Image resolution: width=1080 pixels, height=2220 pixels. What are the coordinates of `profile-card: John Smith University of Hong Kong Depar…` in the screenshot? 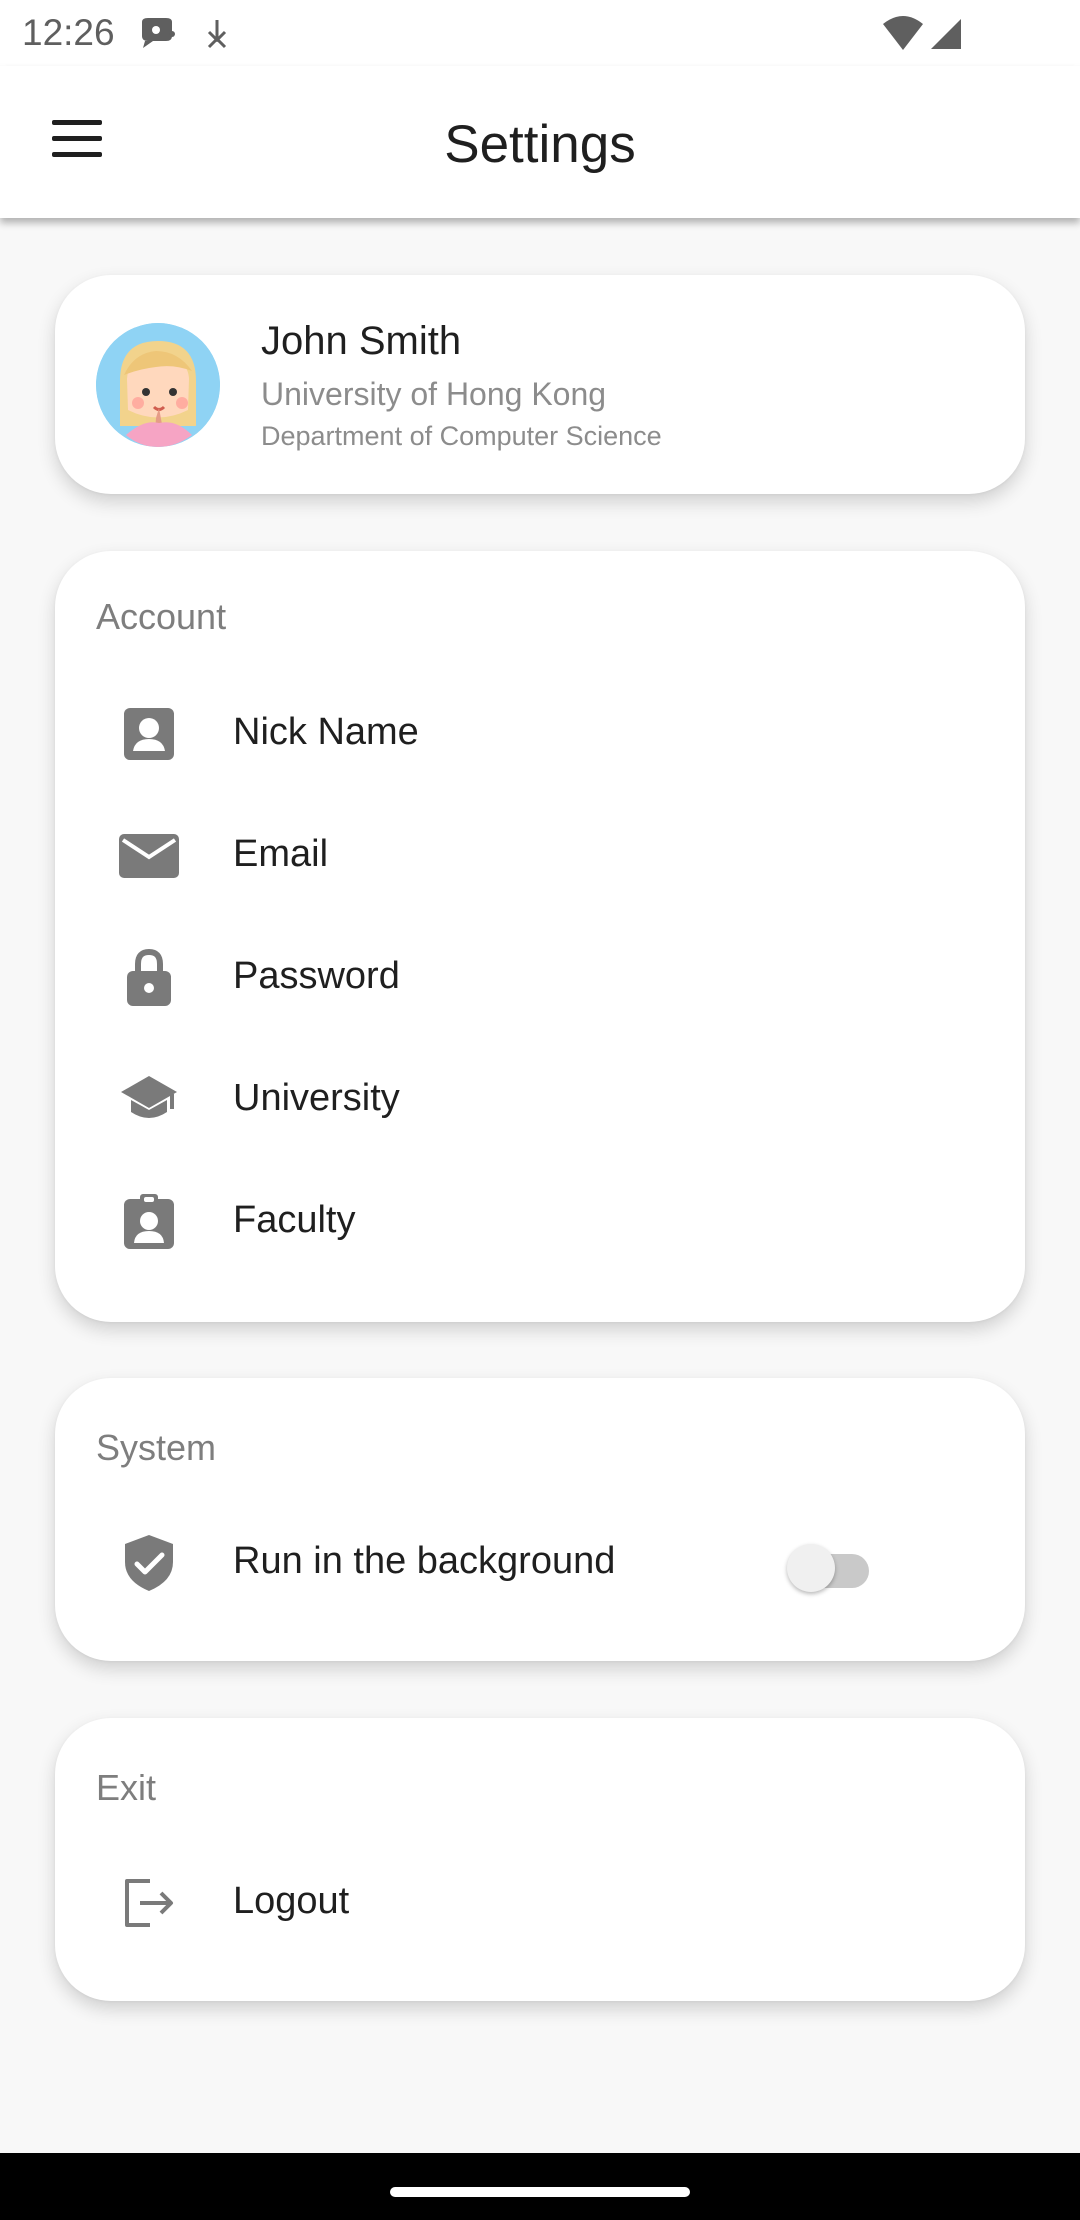 It's located at (540, 384).